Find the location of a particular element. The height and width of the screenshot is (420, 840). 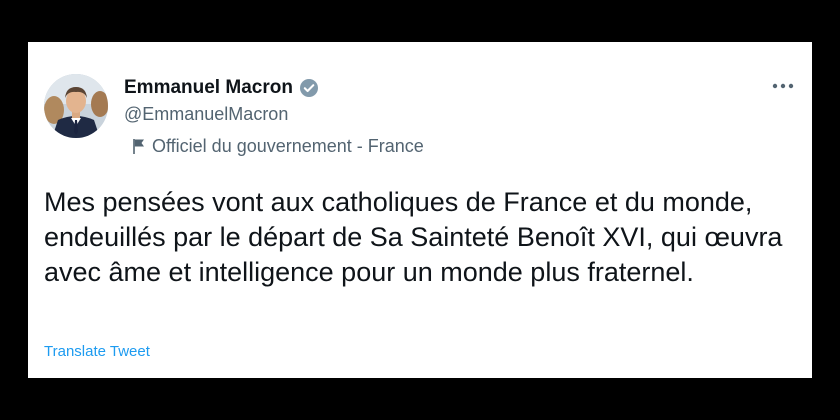

affiliation-label: Officiel du gouvernement - France is located at coordinates (288, 146).